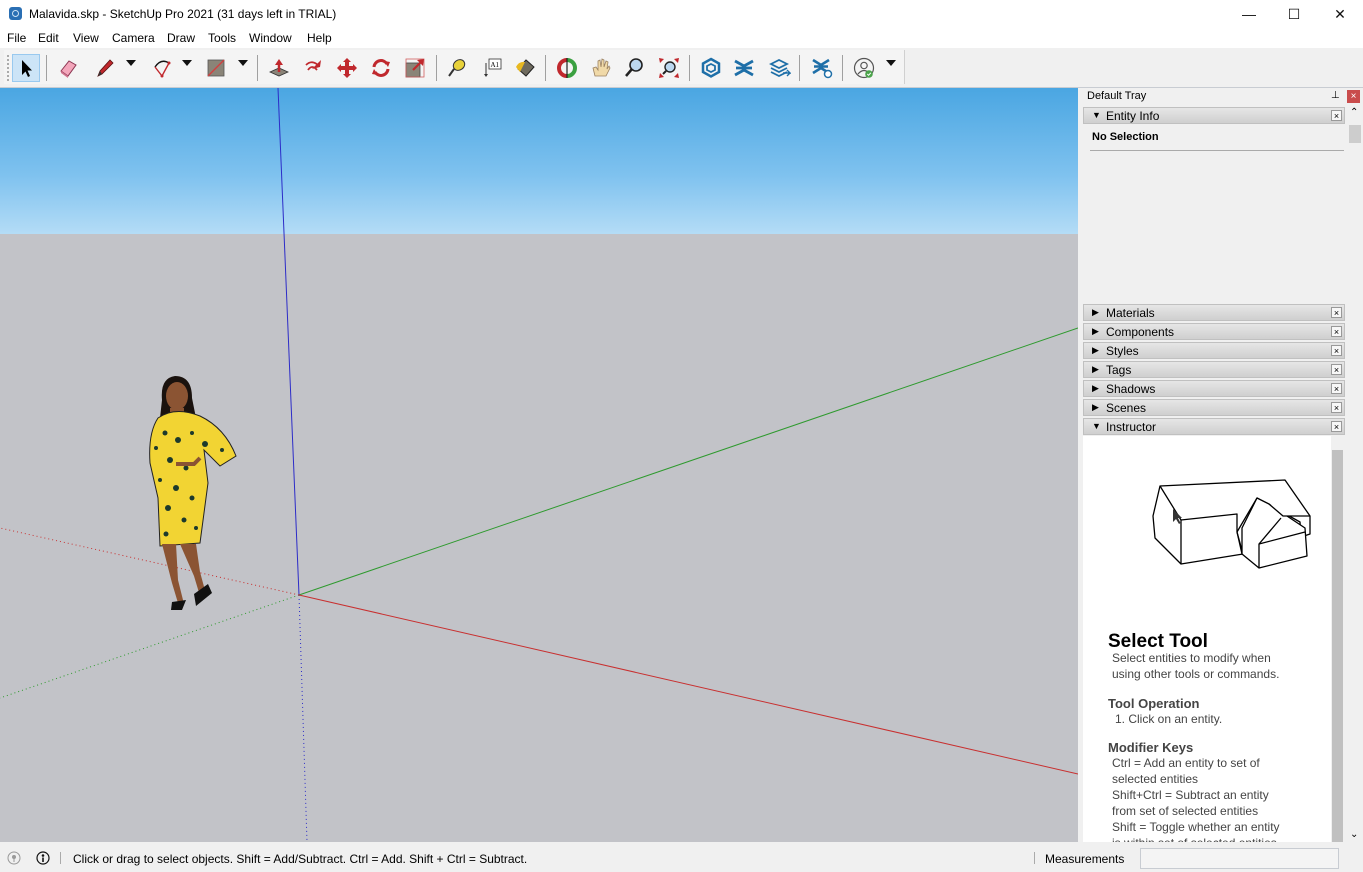 The height and width of the screenshot is (872, 1363). I want to click on zoom-extents-tool-button, so click(669, 68).